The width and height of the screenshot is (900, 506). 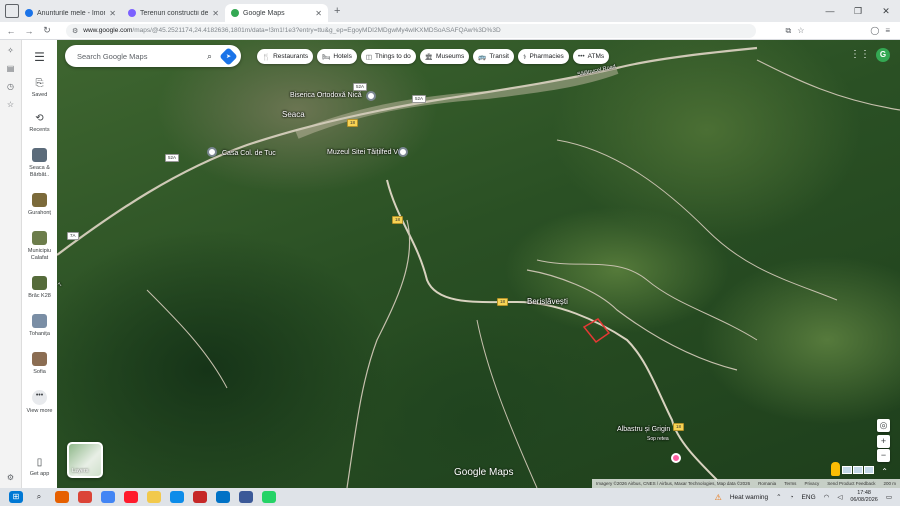 What do you see at coordinates (39, 83) in the screenshot?
I see `bookmark-icon: ⎘` at bounding box center [39, 83].